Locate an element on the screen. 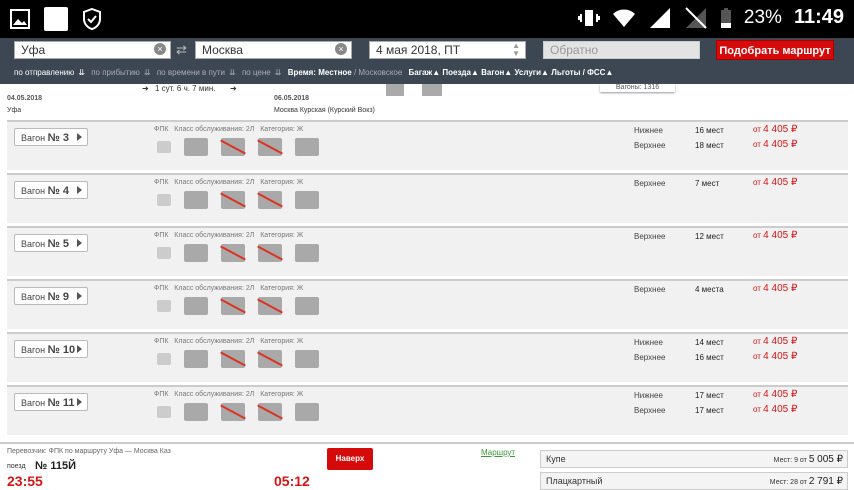  wagon-button: Вагон № 11 is located at coordinates (51, 402).